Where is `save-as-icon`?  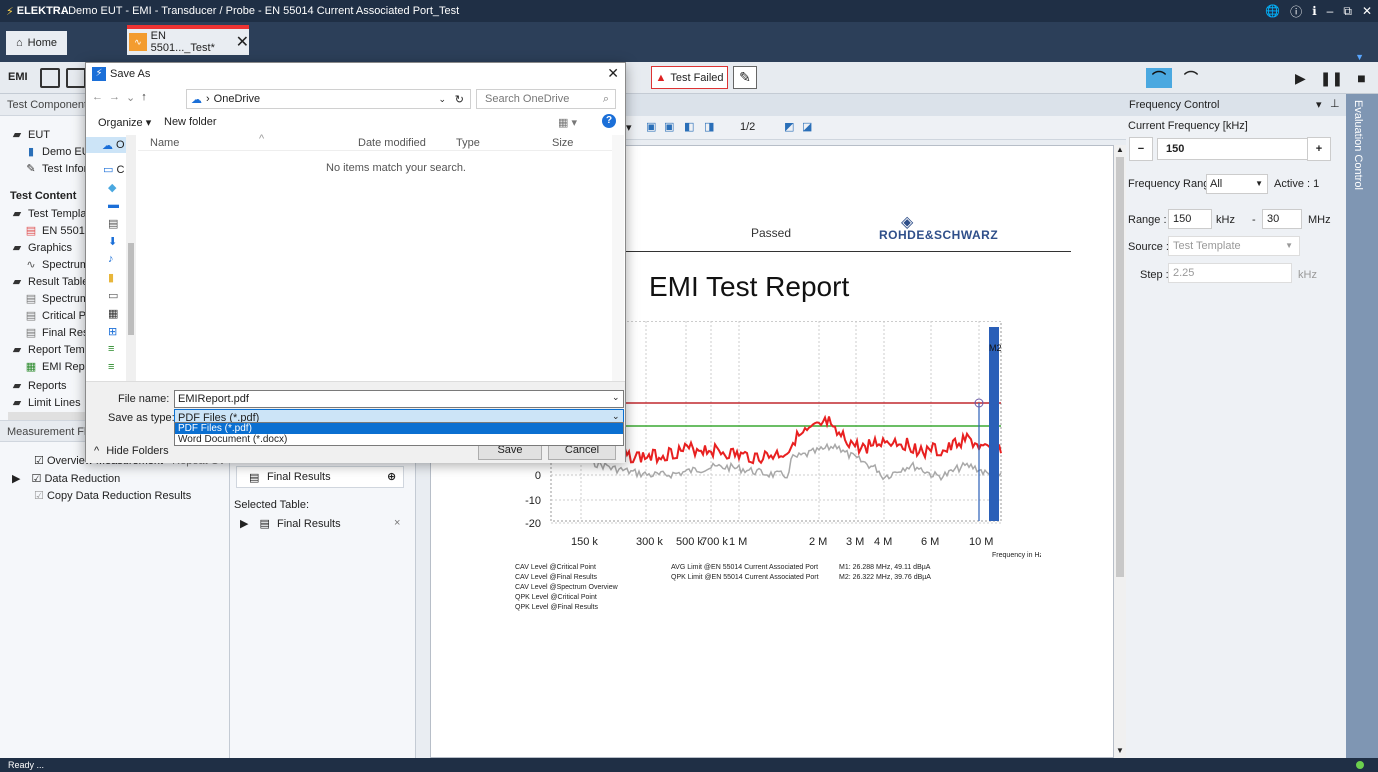
save-as-icon is located at coordinates (76, 78).